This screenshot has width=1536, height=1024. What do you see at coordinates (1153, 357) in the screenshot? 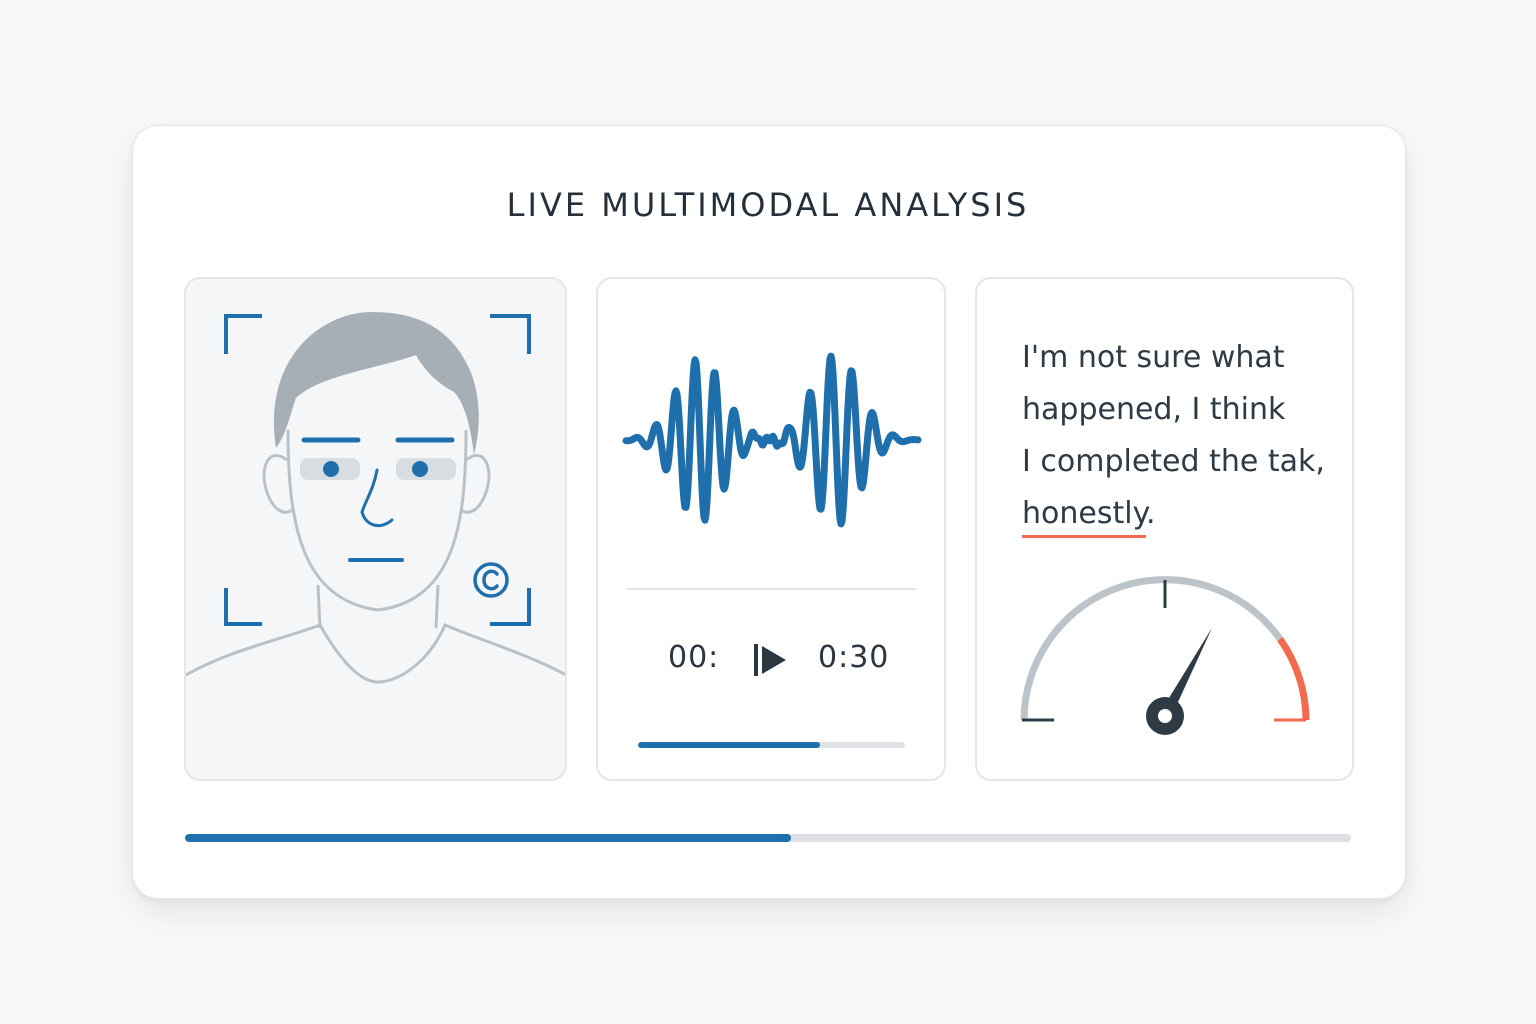
I see `transcript-line: I'm not sure what` at bounding box center [1153, 357].